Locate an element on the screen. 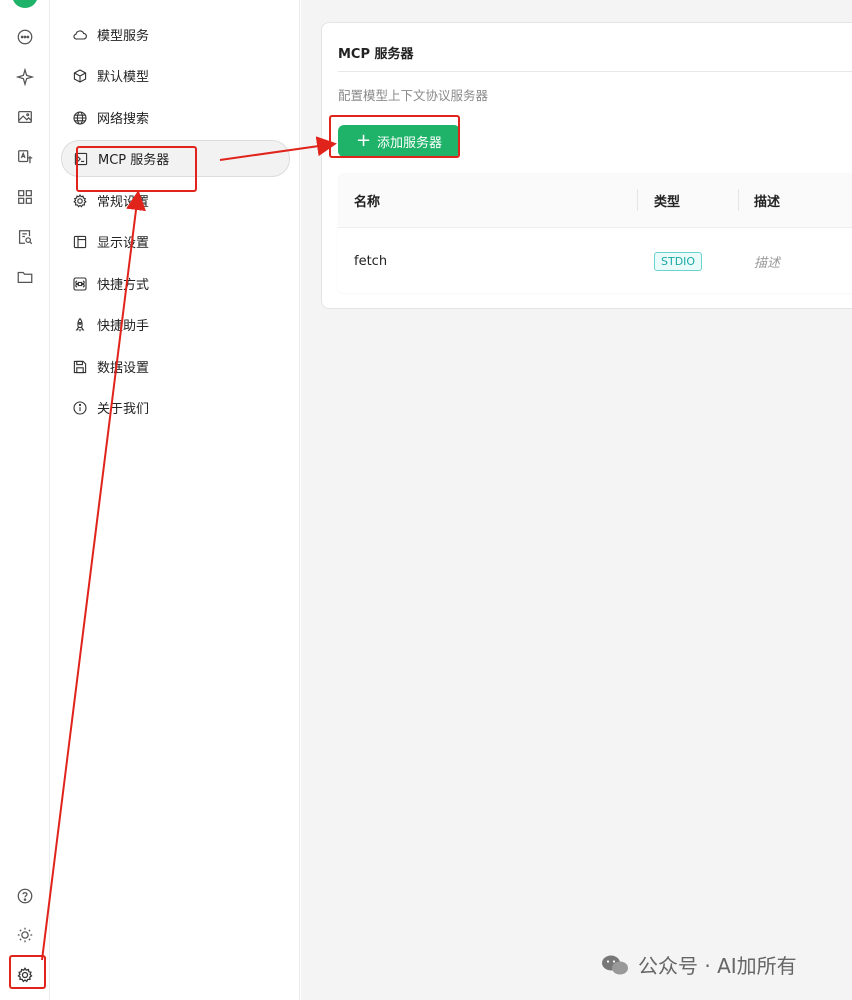  menu-item-quick-assistant: 快捷助手 is located at coordinates (175, 324).